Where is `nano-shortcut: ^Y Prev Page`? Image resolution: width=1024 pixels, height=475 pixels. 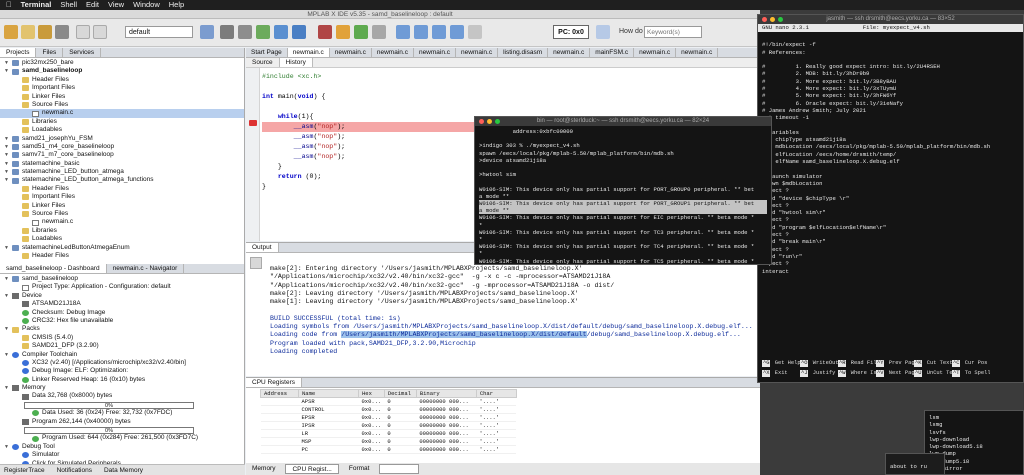
nano-shortcut: ^Y Prev Page is located at coordinates (895, 363).